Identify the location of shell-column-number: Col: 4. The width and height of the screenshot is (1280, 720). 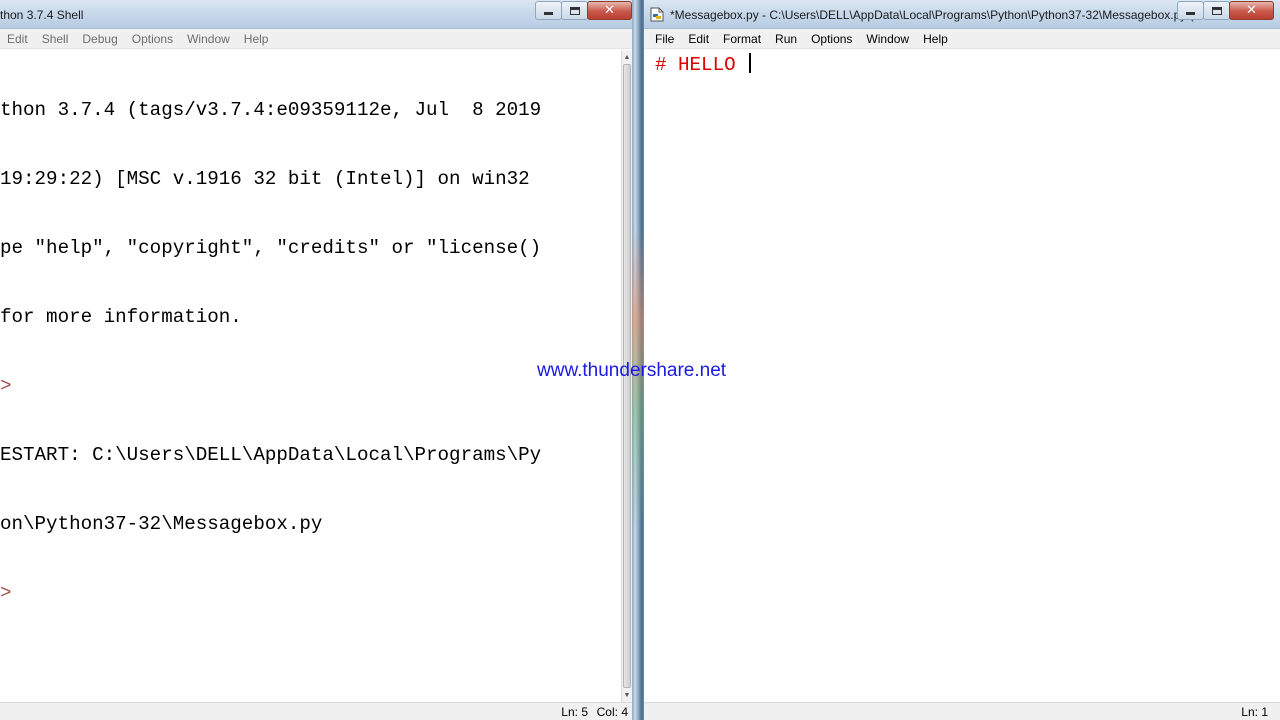
(612, 712).